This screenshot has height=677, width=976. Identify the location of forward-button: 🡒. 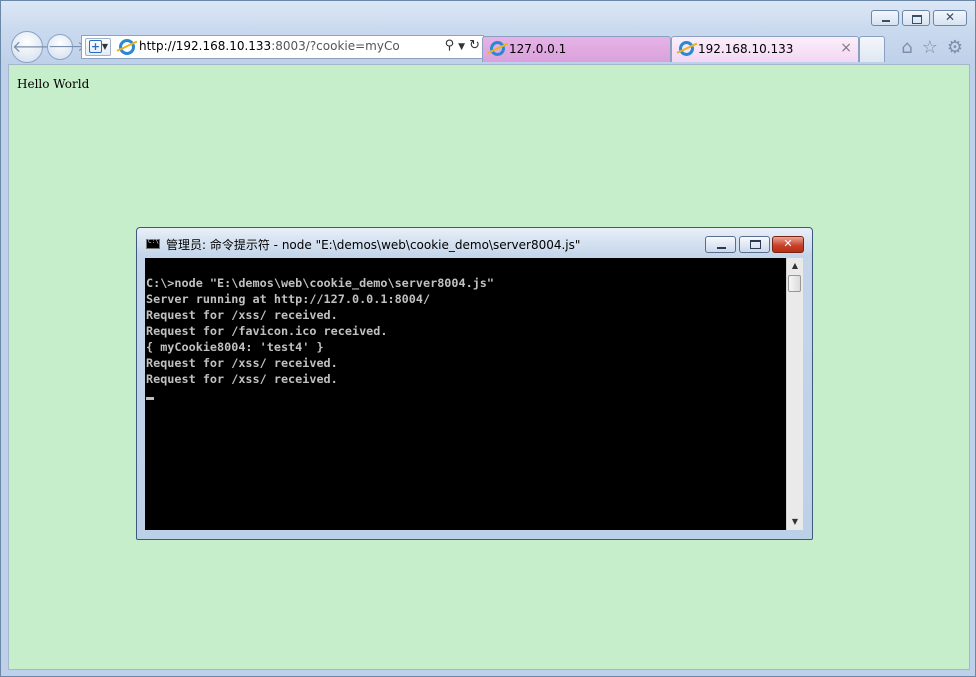
(66, 47).